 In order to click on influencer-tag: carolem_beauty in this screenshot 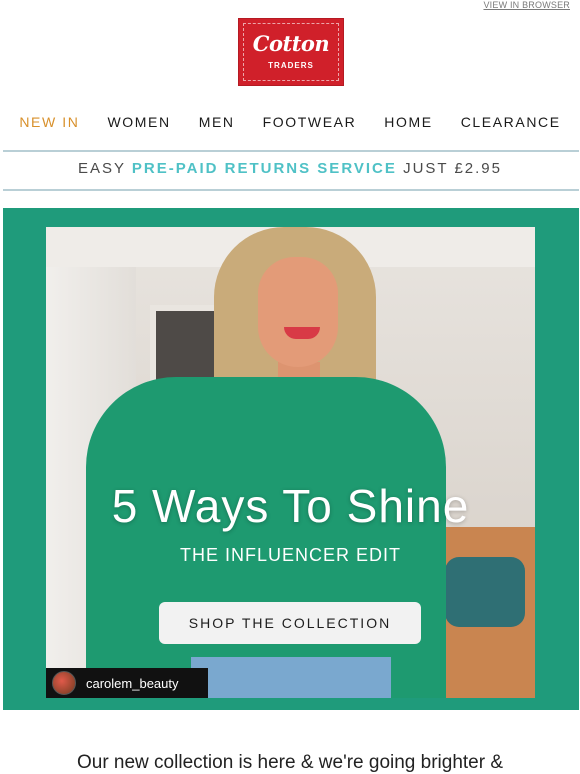, I will do `click(127, 683)`.